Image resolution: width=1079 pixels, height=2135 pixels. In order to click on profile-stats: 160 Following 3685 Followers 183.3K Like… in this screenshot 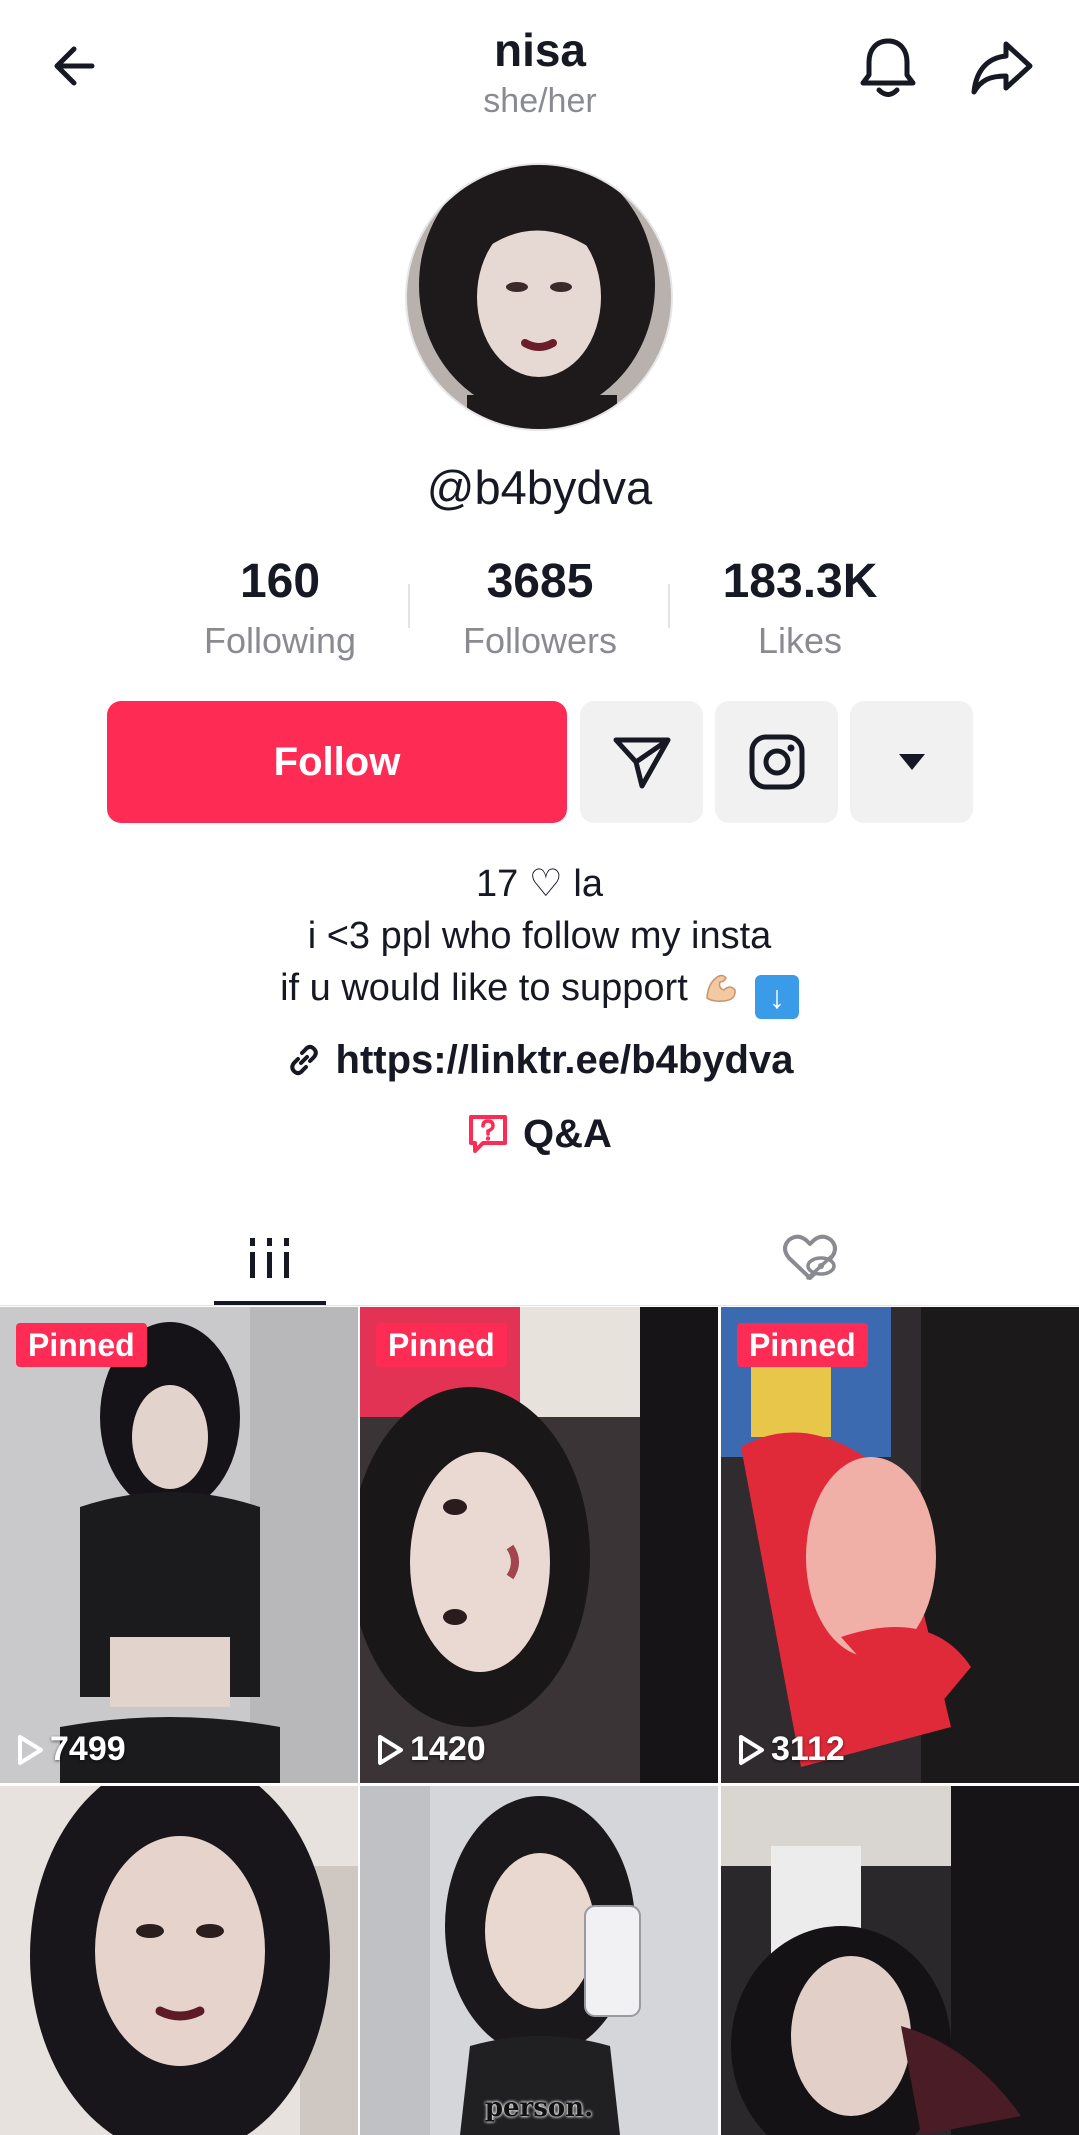, I will do `click(539, 612)`.